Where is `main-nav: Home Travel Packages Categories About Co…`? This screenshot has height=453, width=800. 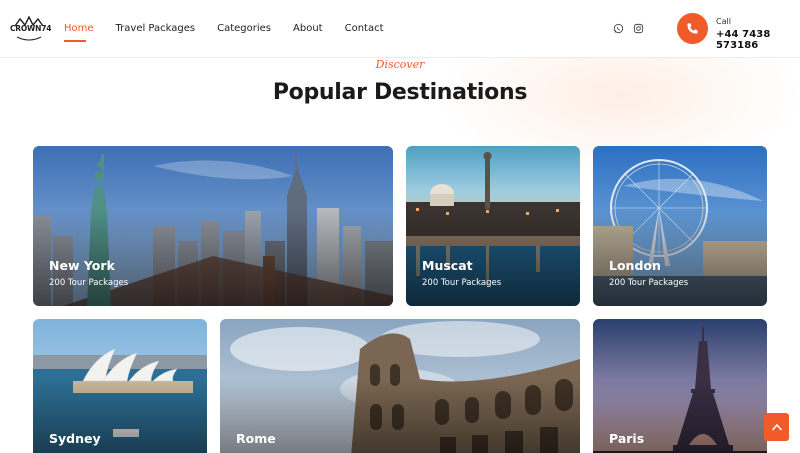 main-nav: Home Travel Packages Categories About Co… is located at coordinates (235, 34).